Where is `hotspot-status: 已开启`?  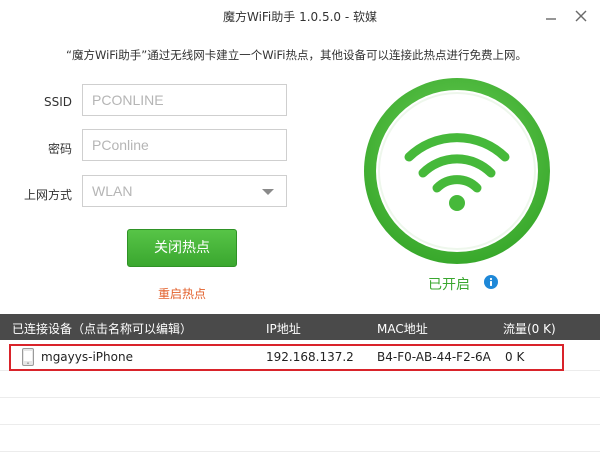 hotspot-status: 已开启 is located at coordinates (449, 285).